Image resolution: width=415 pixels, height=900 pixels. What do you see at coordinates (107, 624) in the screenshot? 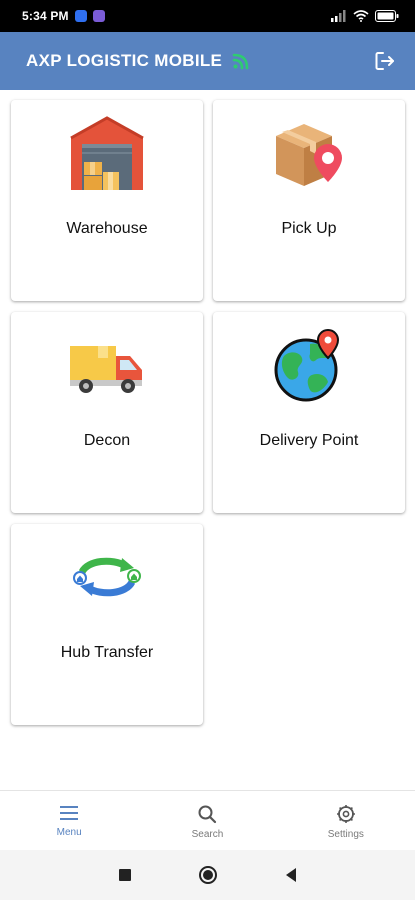
I see `menu-card-hub-transfer: Hub Transfer` at bounding box center [107, 624].